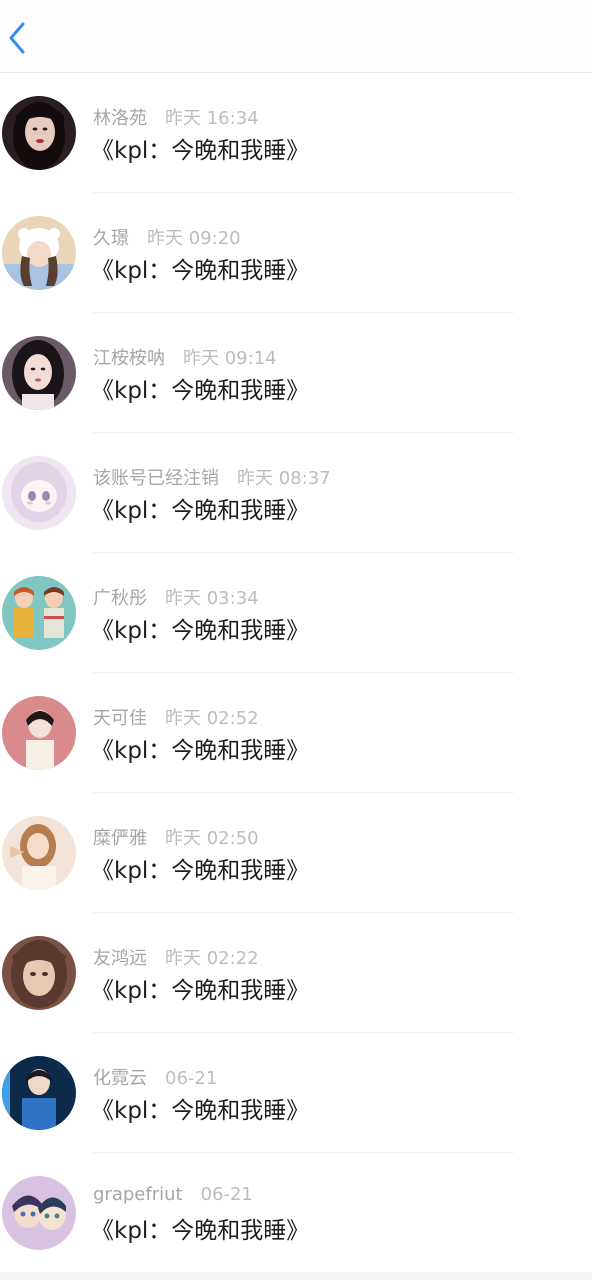 Image resolution: width=592 pixels, height=1280 pixels. Describe the element at coordinates (111, 238) in the screenshot. I see `sender-name: 久璟` at that location.